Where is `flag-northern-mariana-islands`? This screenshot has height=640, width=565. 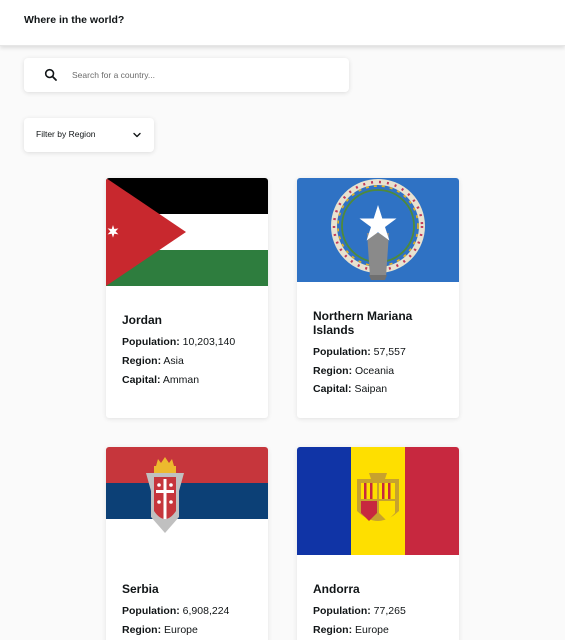
flag-northern-mariana-islands is located at coordinates (378, 230).